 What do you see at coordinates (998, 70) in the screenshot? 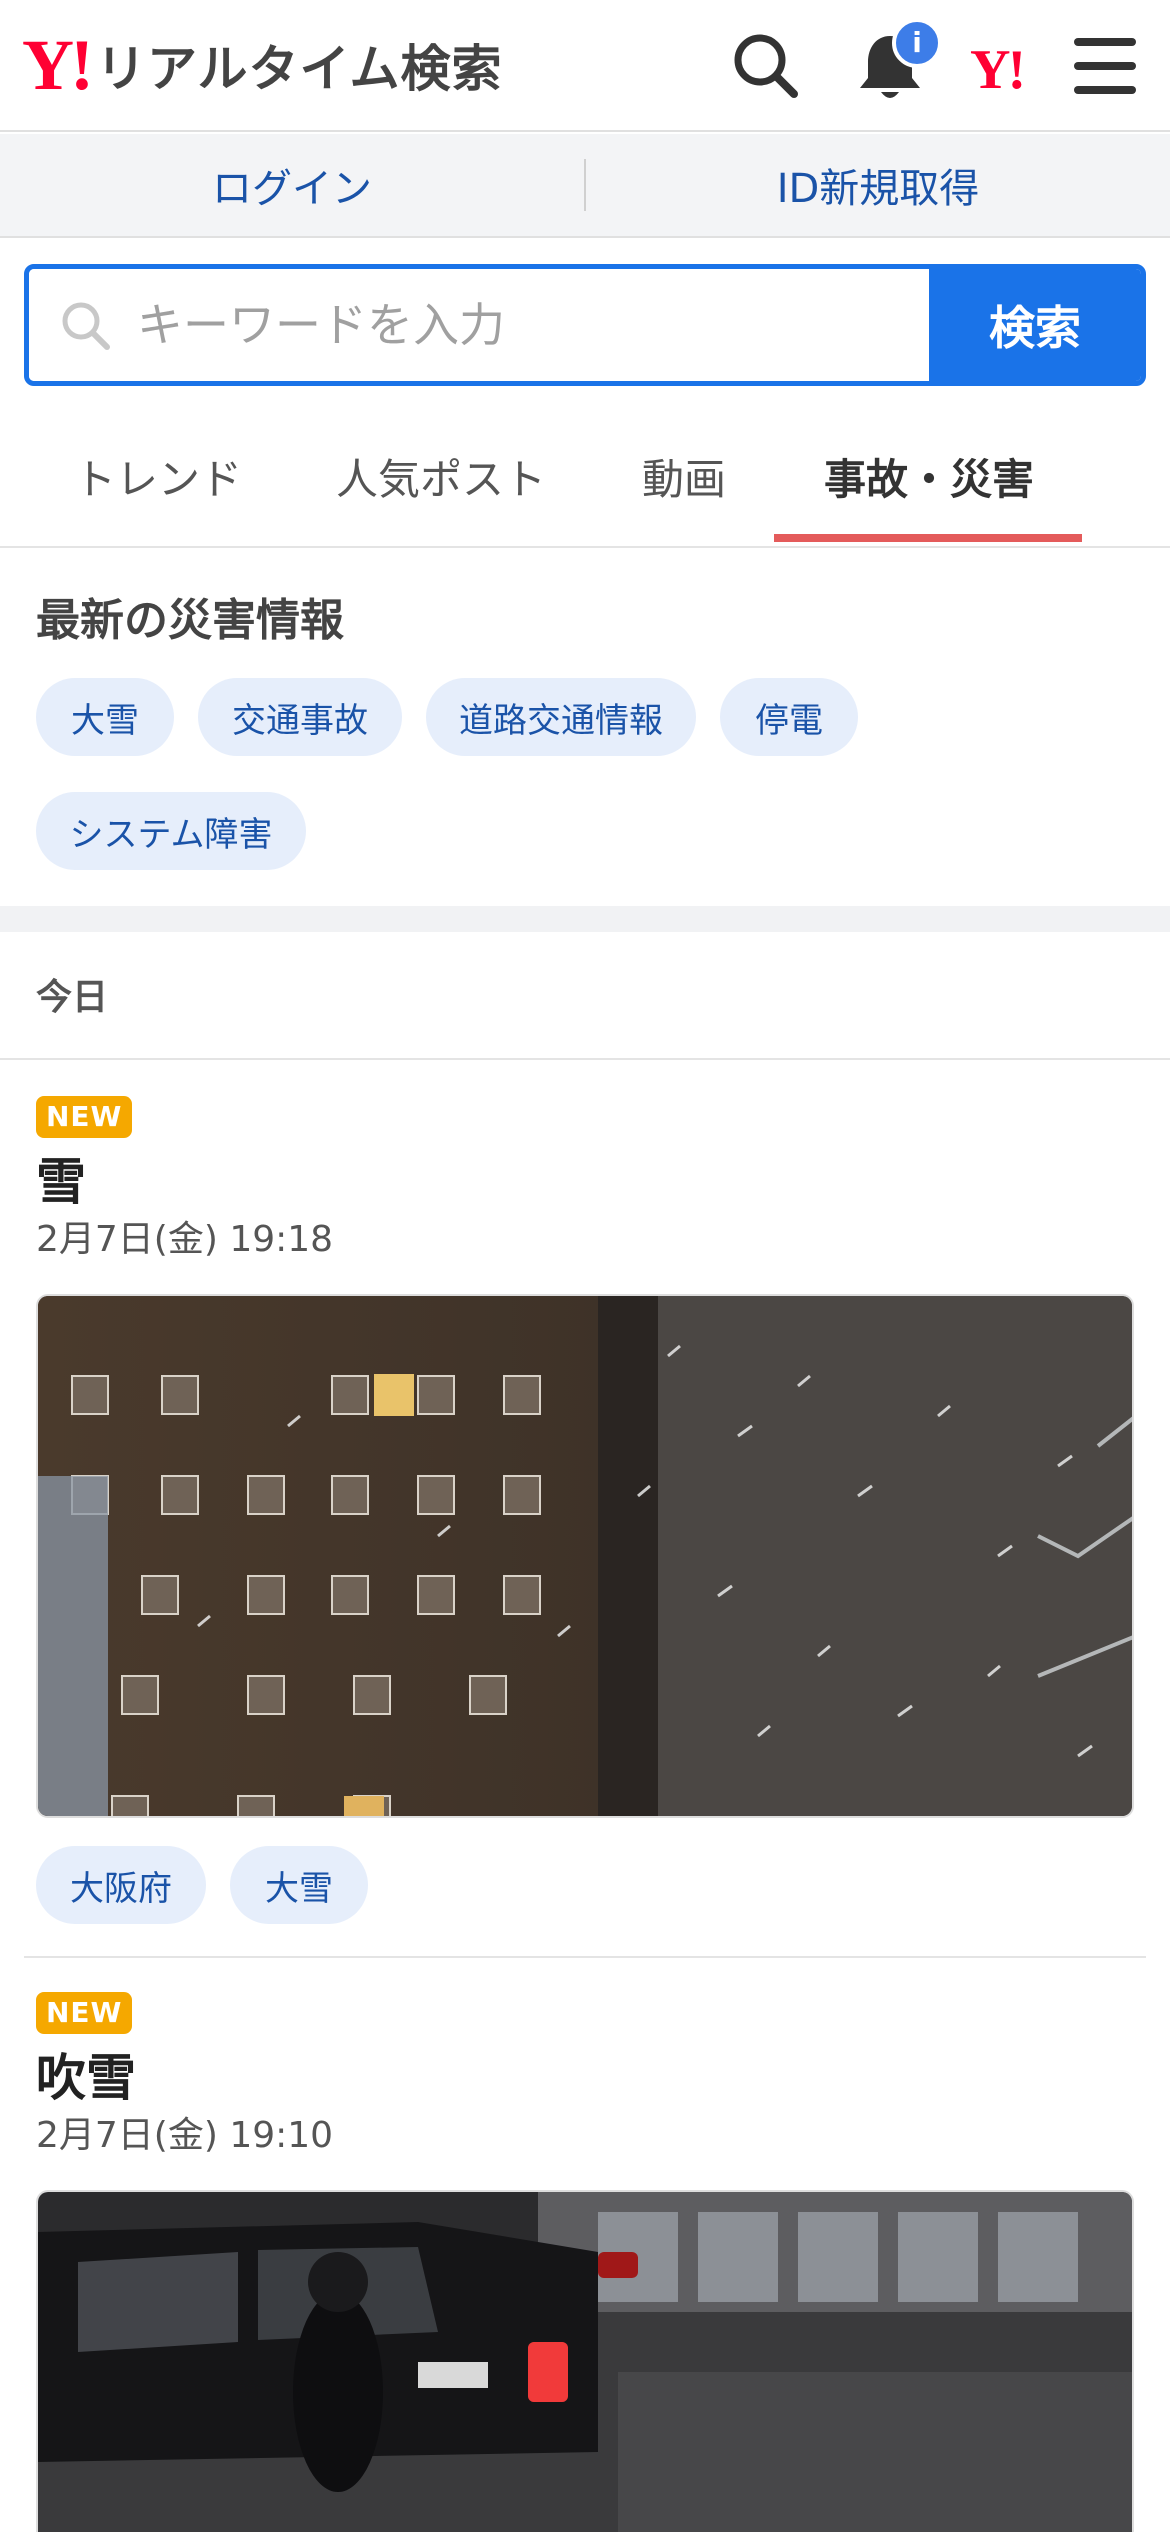
I see `yahoo-logo-icon: Y!` at bounding box center [998, 70].